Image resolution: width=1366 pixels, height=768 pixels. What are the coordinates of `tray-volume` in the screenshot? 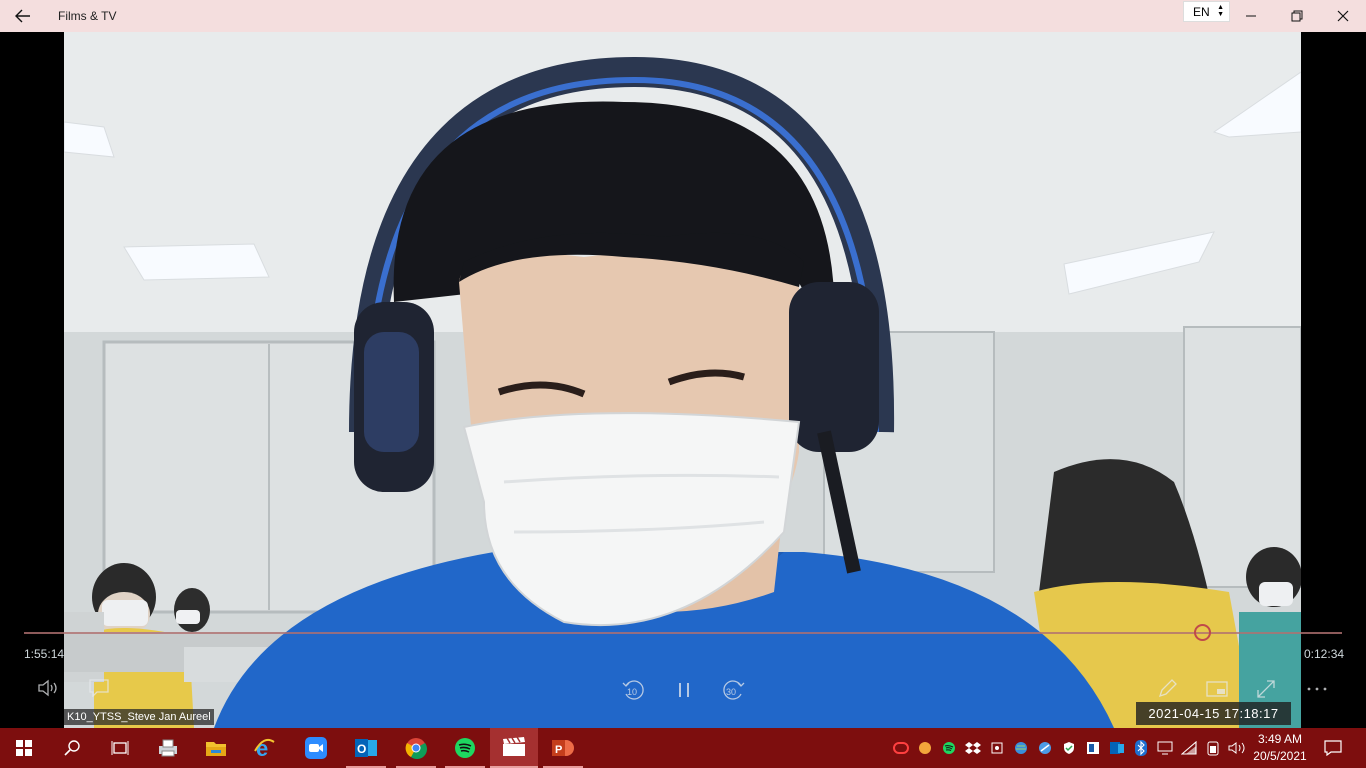 It's located at (1237, 748).